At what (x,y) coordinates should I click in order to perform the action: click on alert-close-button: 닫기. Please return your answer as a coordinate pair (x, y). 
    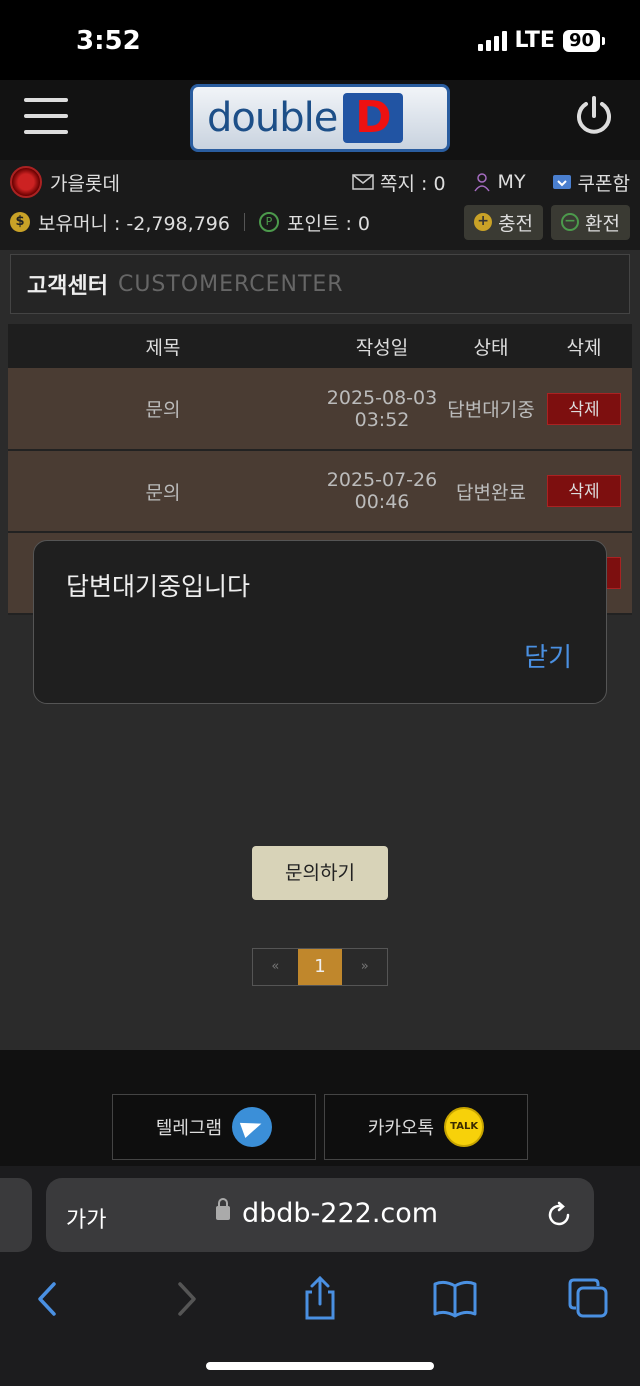
    Looking at the image, I should click on (548, 655).